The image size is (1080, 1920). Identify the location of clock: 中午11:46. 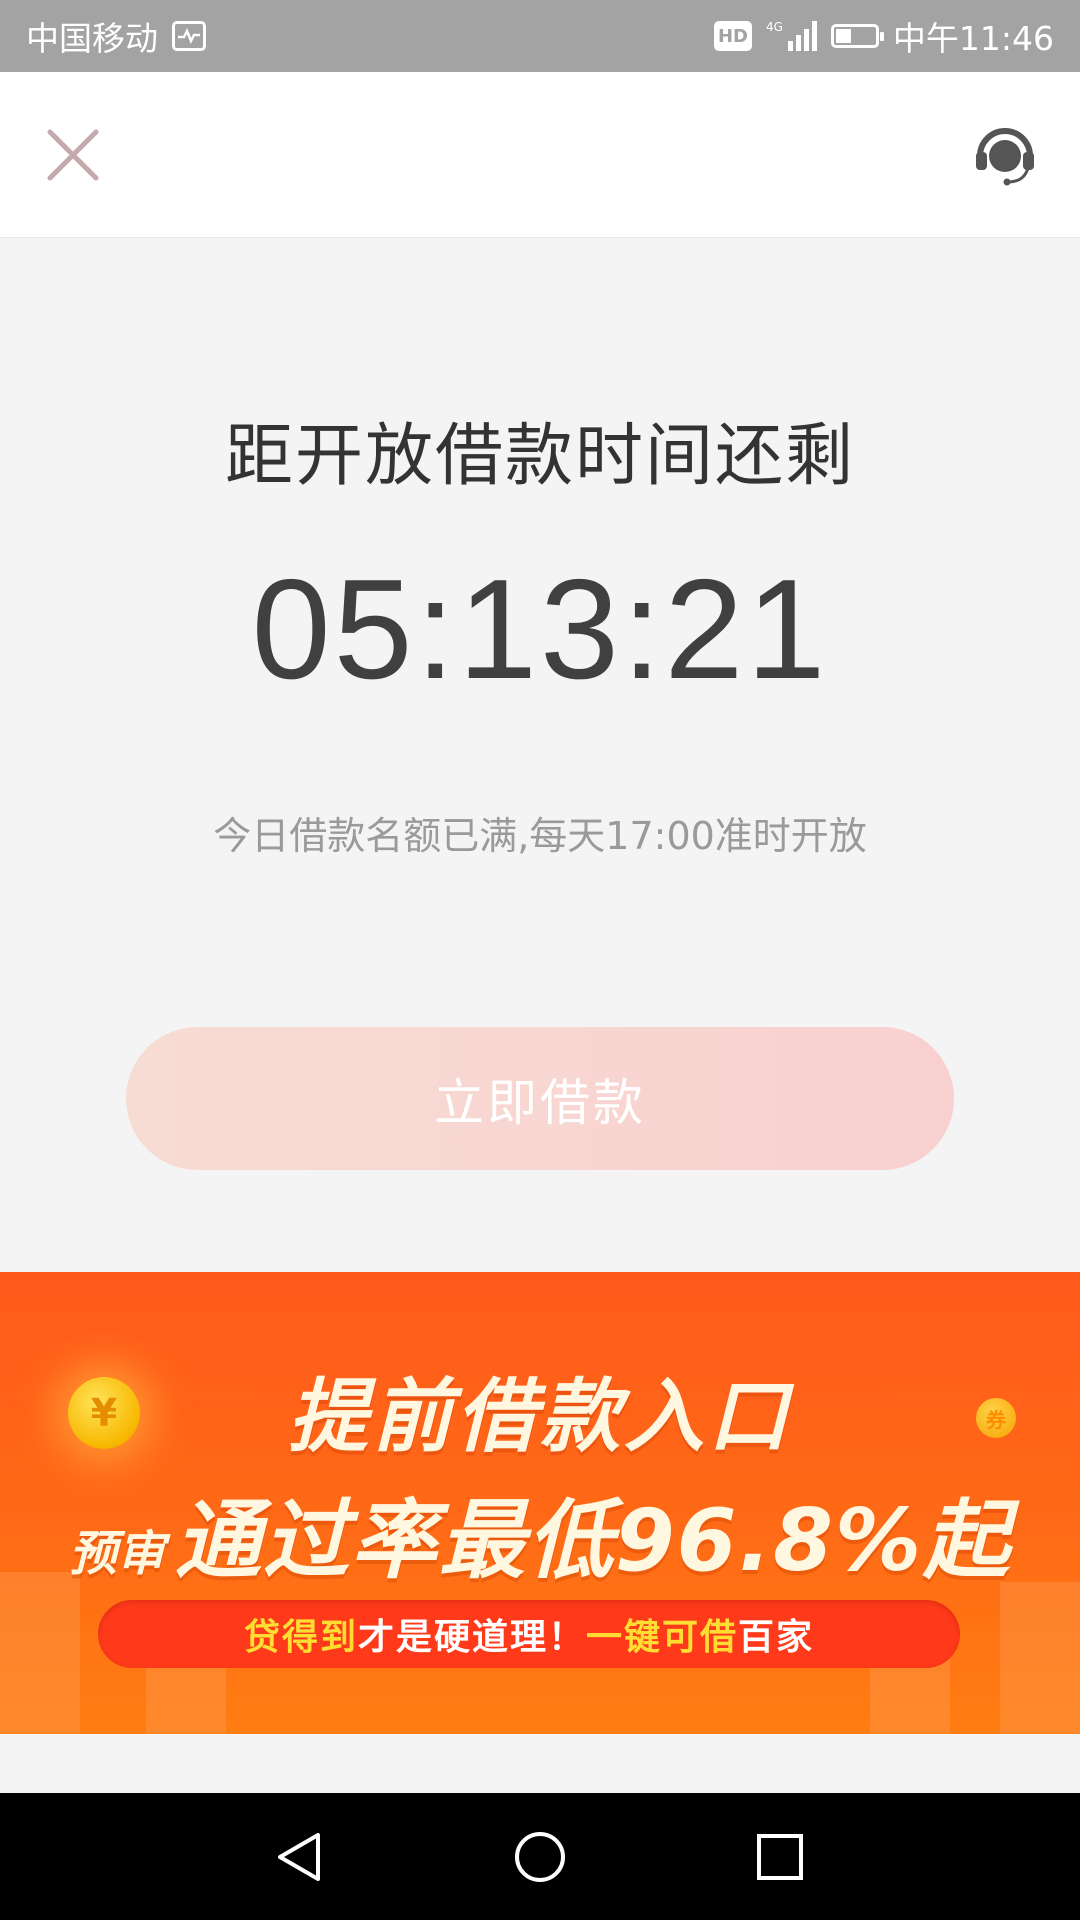
(973, 38).